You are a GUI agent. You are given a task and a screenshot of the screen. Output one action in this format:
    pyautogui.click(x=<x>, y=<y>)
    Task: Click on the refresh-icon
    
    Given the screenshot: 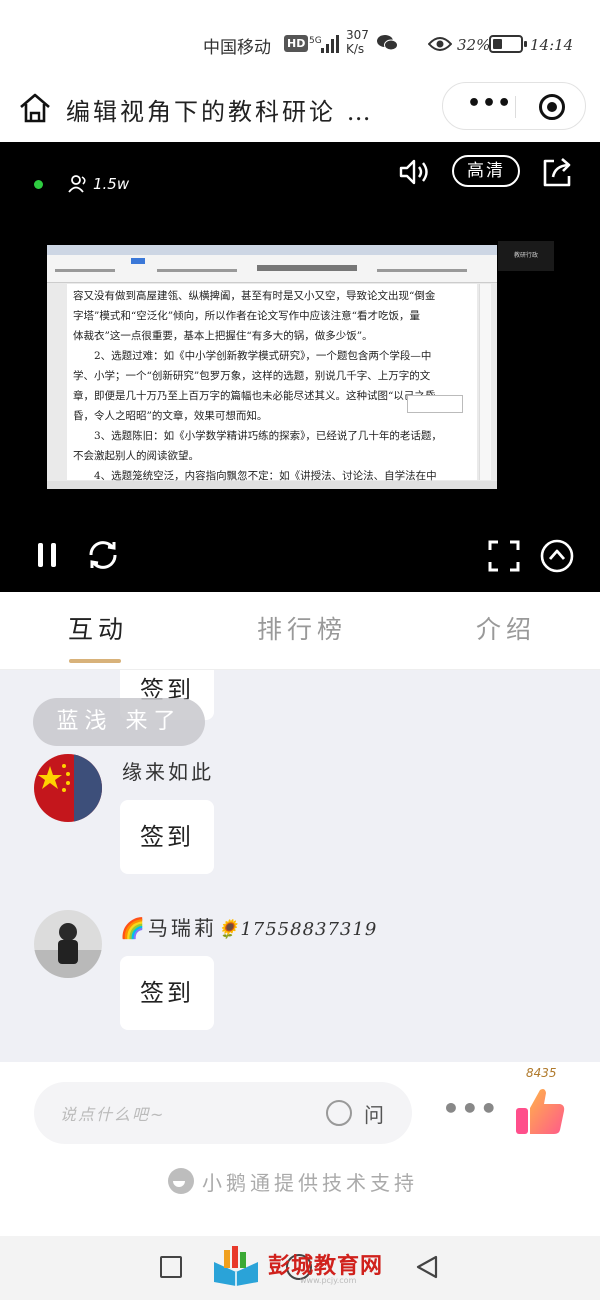 What is the action you would take?
    pyautogui.click(x=103, y=555)
    